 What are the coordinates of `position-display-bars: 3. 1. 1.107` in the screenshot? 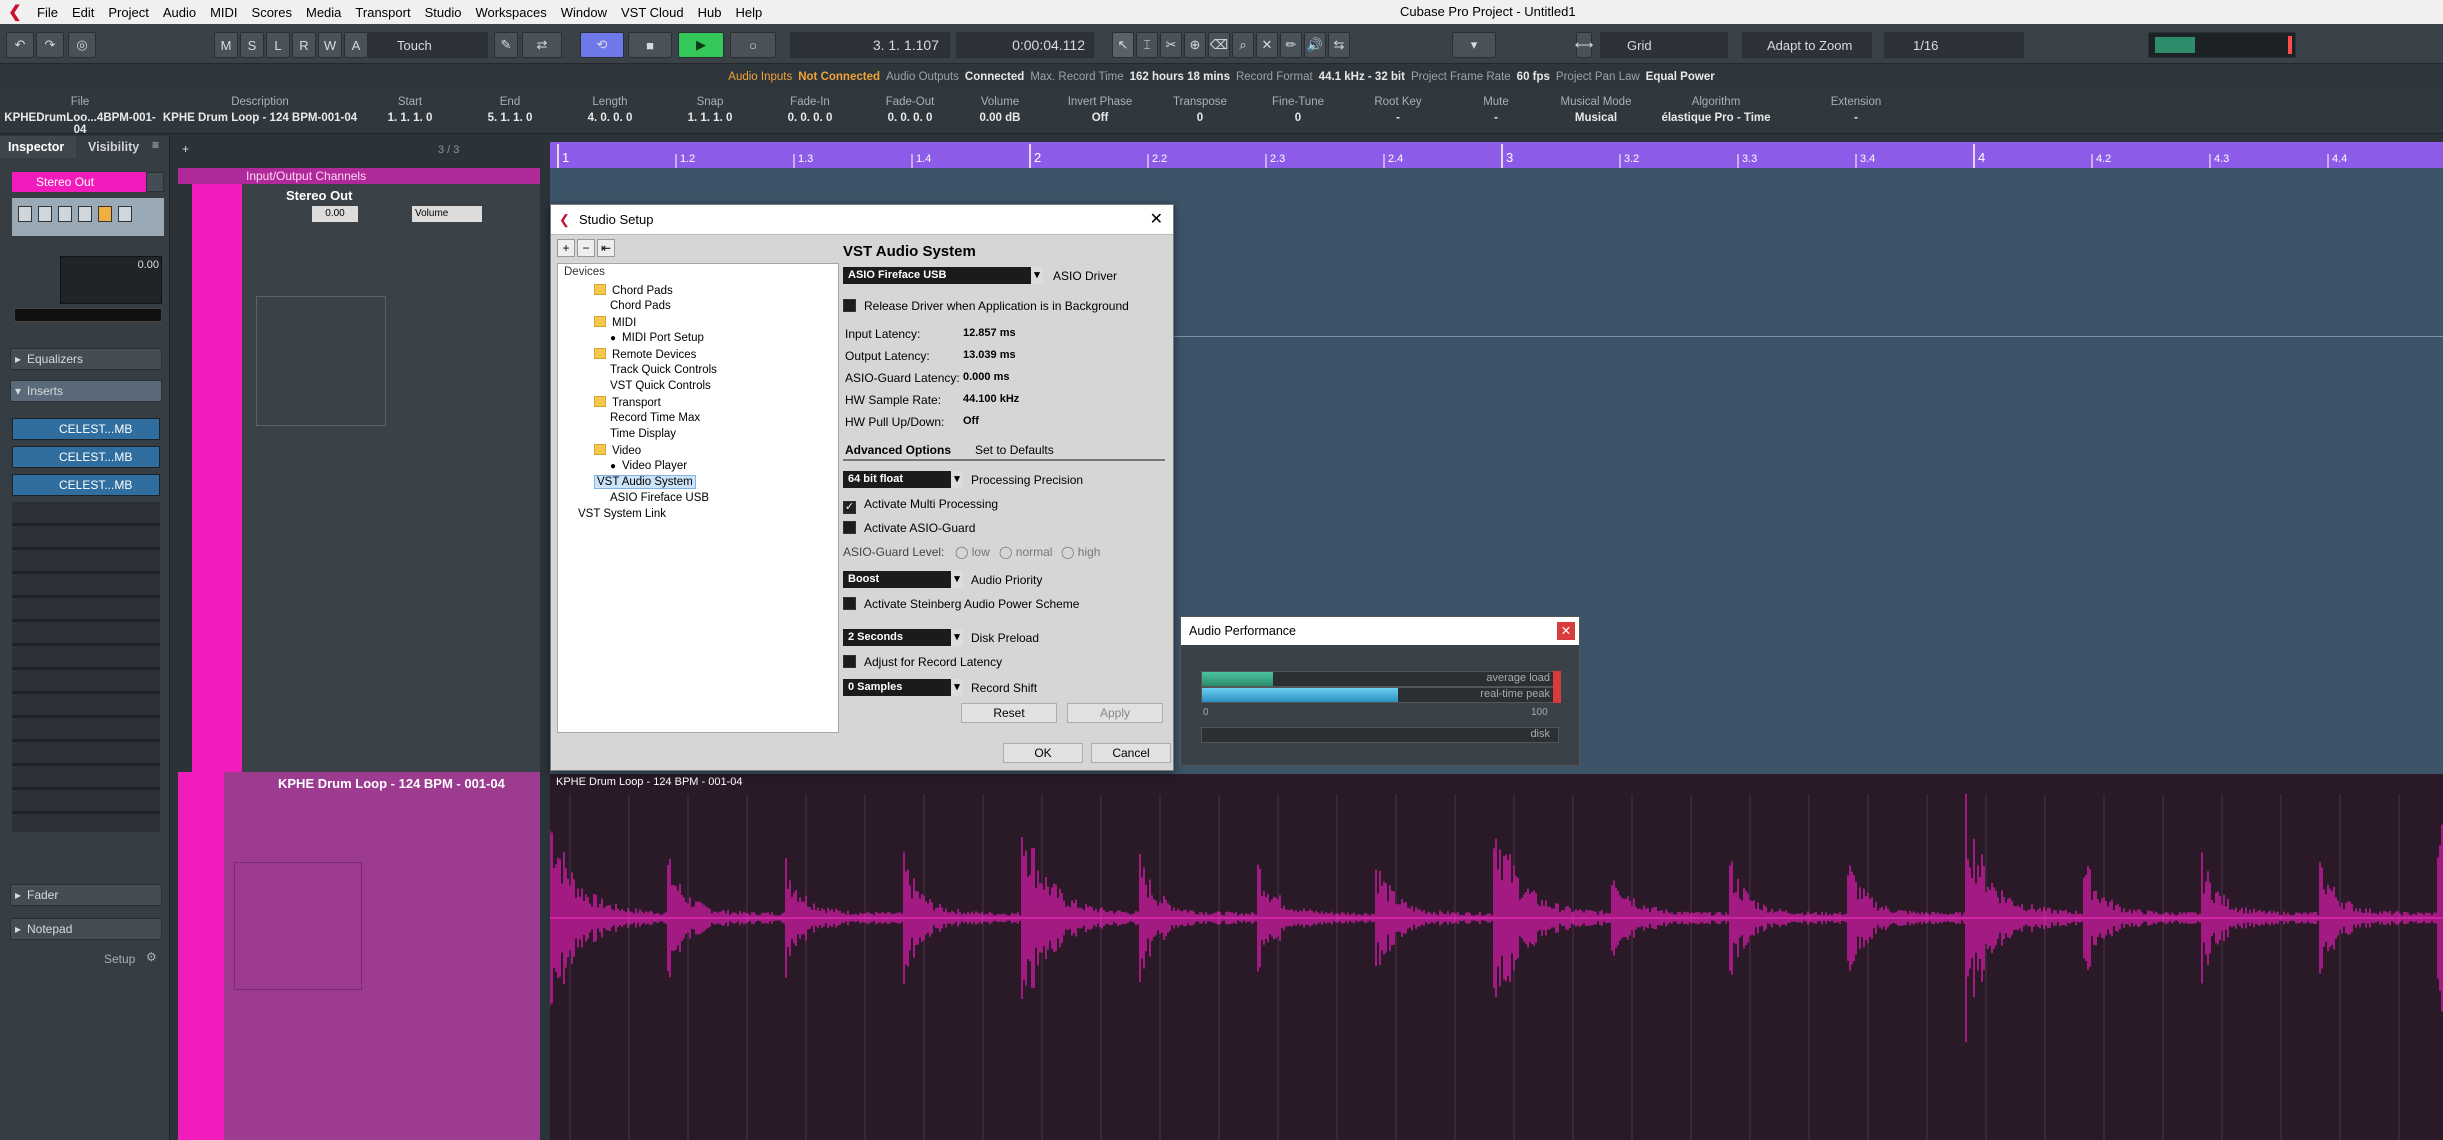 It's located at (870, 45).